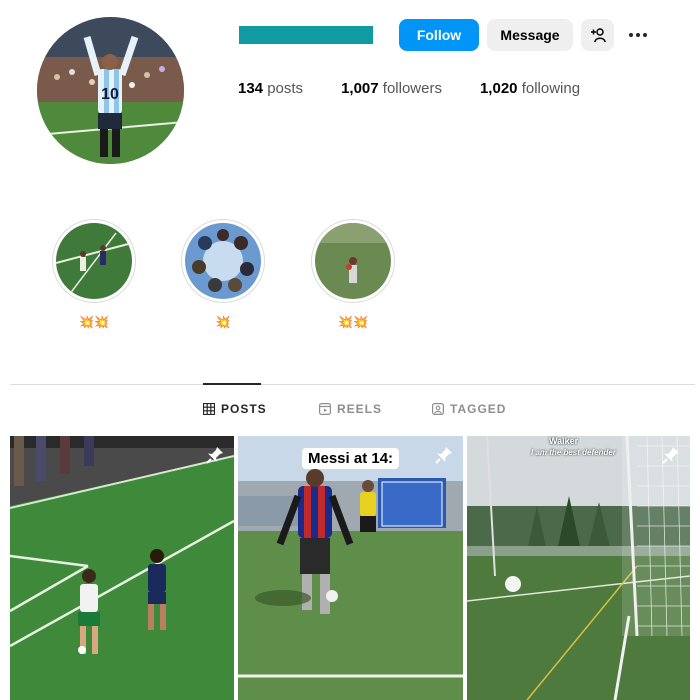 The image size is (700, 700). I want to click on suggest-similar-button, so click(597, 35).